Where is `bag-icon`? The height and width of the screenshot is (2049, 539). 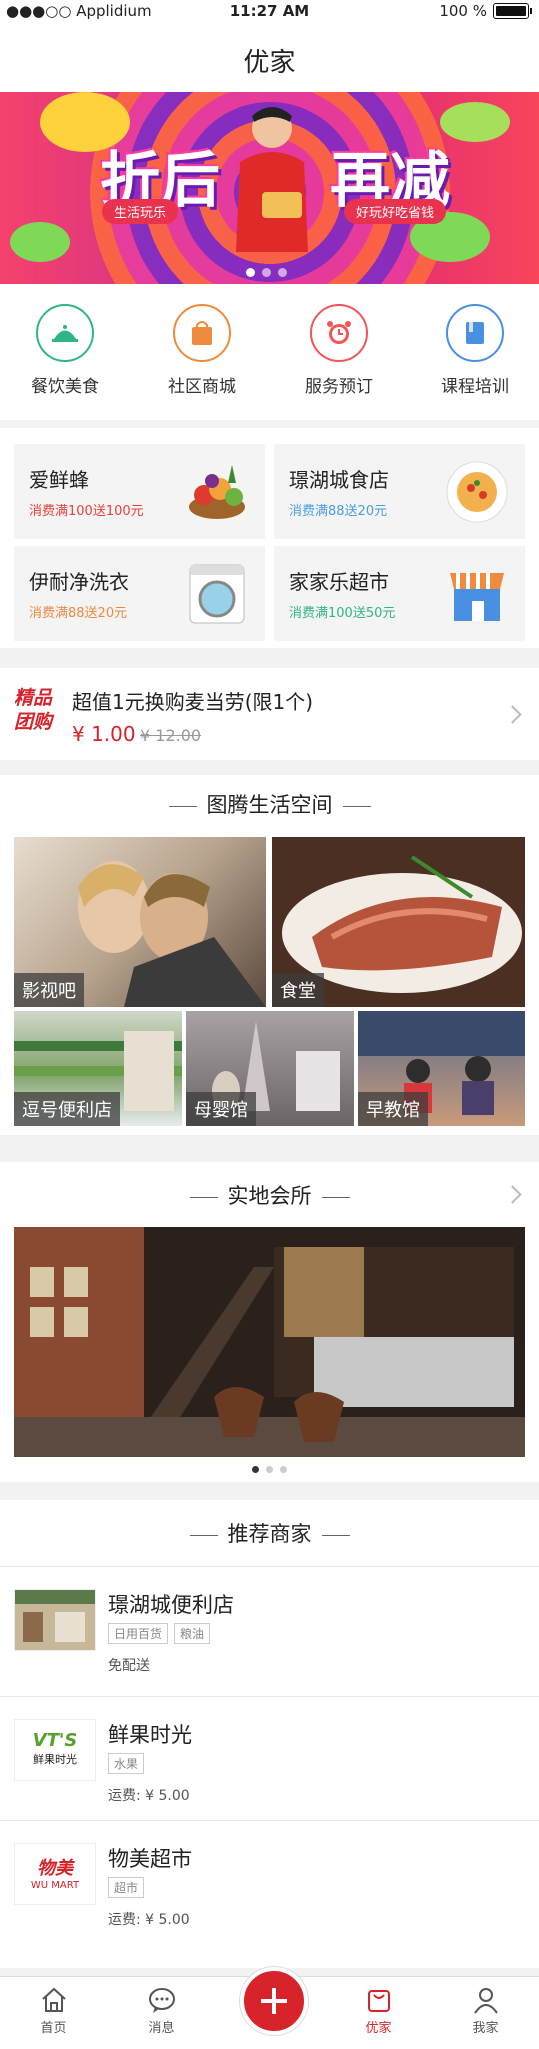 bag-icon is located at coordinates (378, 2001).